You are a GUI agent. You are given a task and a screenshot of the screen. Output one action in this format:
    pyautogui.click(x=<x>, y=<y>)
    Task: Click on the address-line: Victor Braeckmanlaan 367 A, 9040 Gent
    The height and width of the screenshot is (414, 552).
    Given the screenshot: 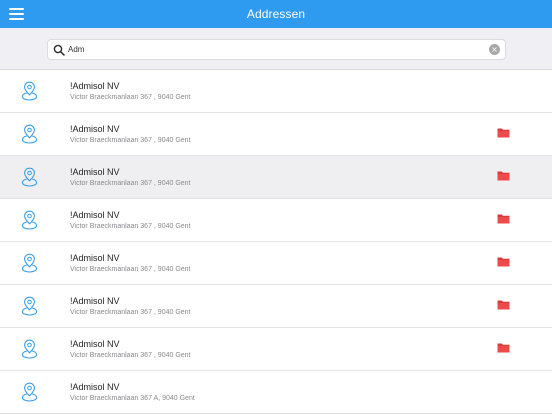 What is the action you would take?
    pyautogui.click(x=132, y=398)
    